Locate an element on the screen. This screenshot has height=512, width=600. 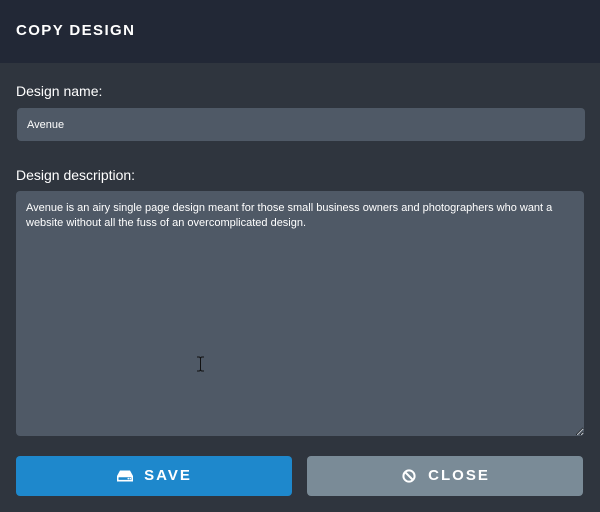
design-name-input is located at coordinates (301, 124).